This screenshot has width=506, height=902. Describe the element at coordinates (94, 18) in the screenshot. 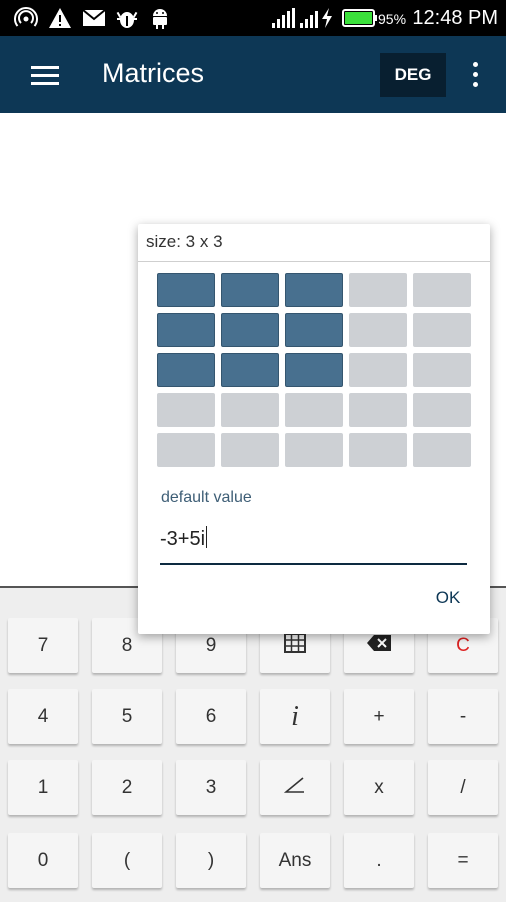

I see `mail-icon` at that location.